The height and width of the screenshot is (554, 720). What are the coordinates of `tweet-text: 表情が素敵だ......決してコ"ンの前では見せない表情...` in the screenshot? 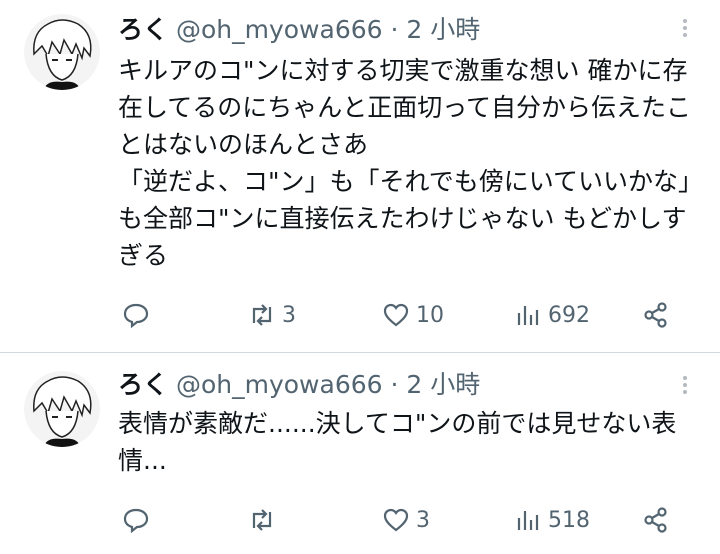 It's located at (397, 442).